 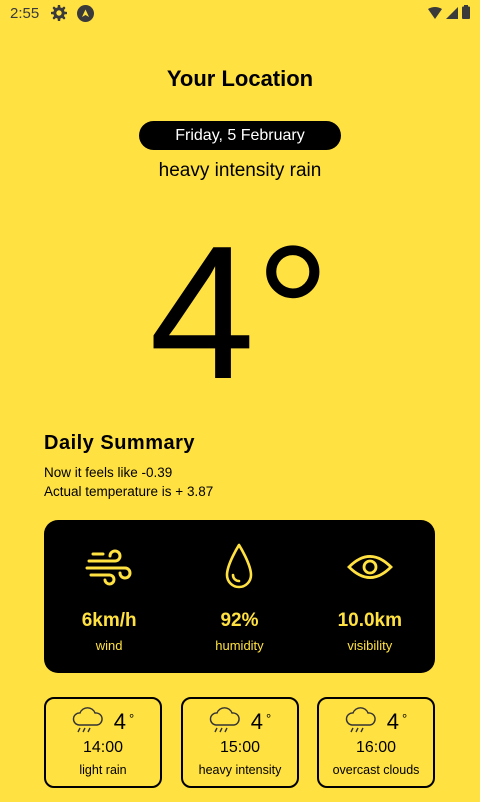 What do you see at coordinates (25, 13) in the screenshot?
I see `status-time: 2:55` at bounding box center [25, 13].